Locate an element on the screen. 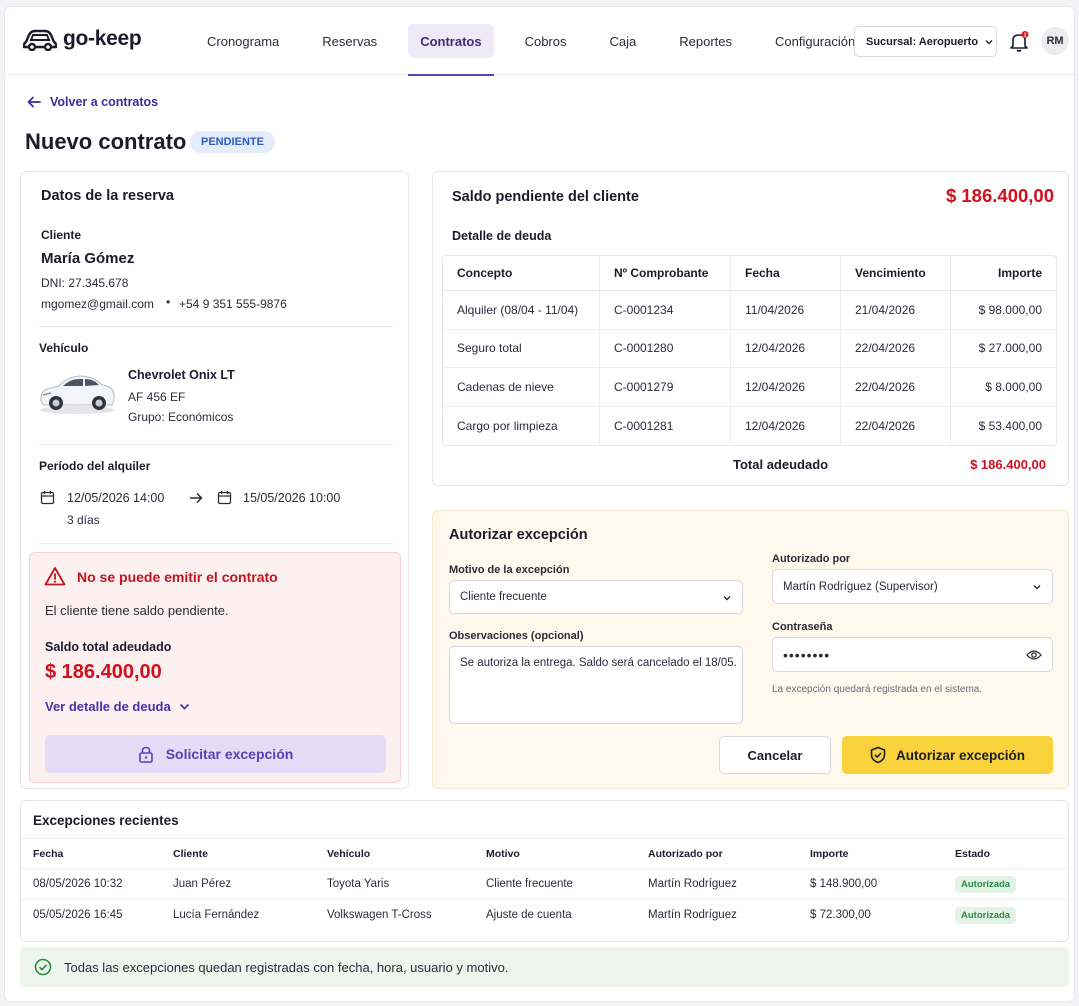  notes-label: Observaciones (opcional) is located at coordinates (516, 636).